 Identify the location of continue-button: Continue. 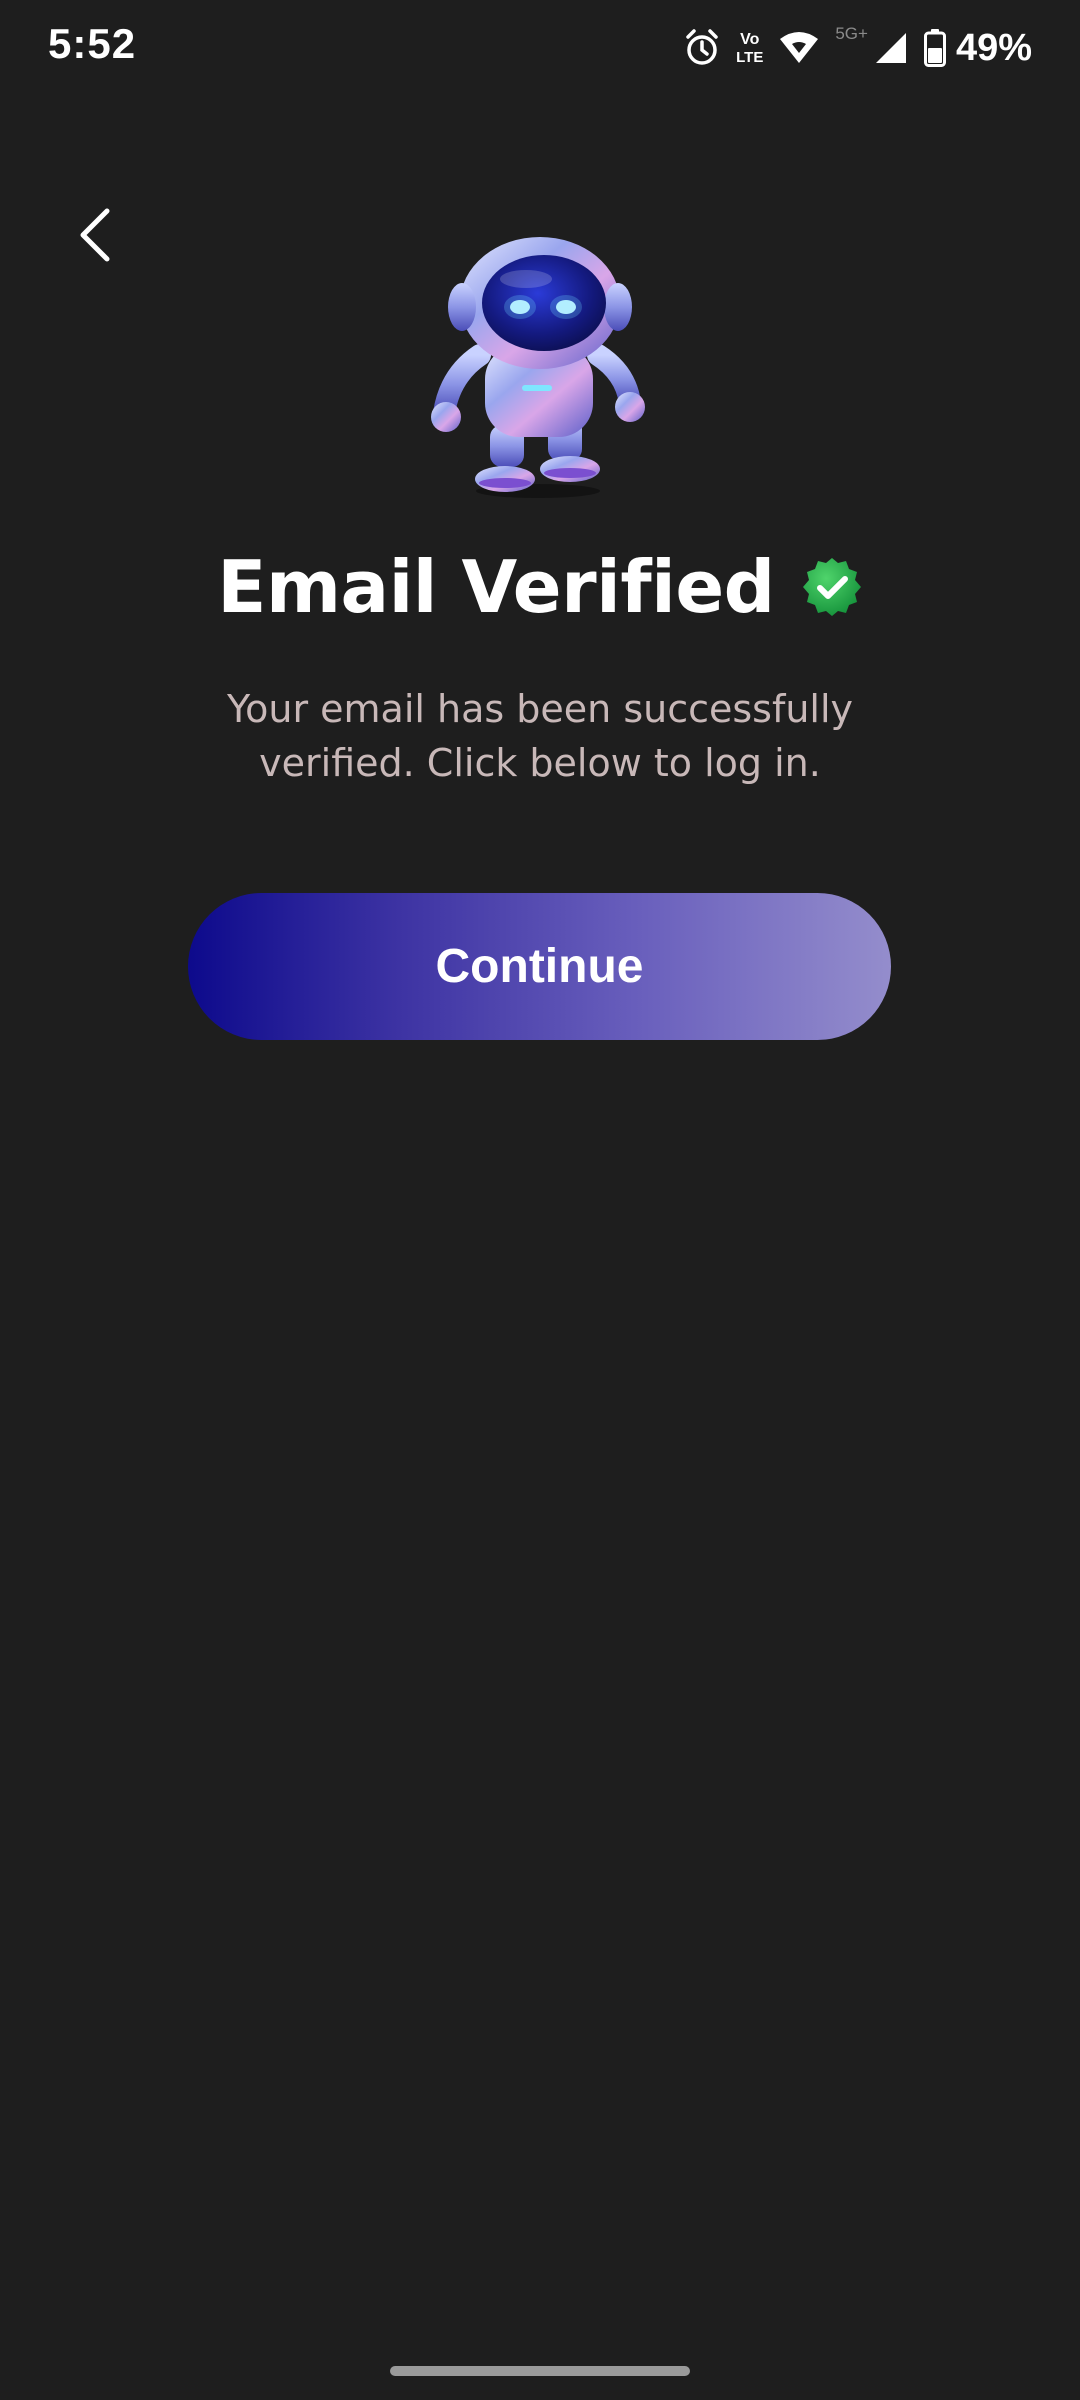
(539, 966).